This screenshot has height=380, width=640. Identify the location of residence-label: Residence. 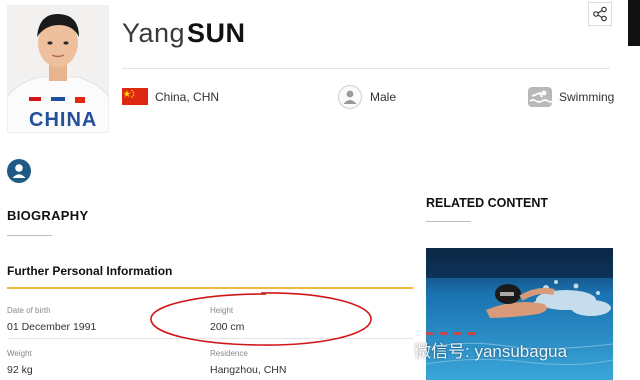
(229, 353).